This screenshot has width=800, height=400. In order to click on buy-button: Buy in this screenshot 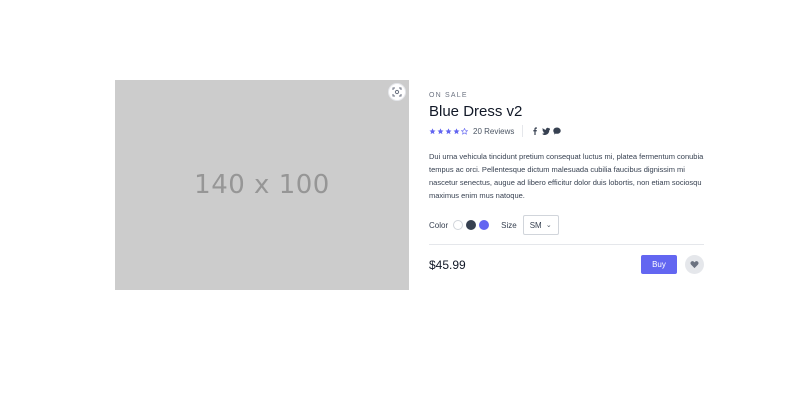, I will do `click(659, 264)`.